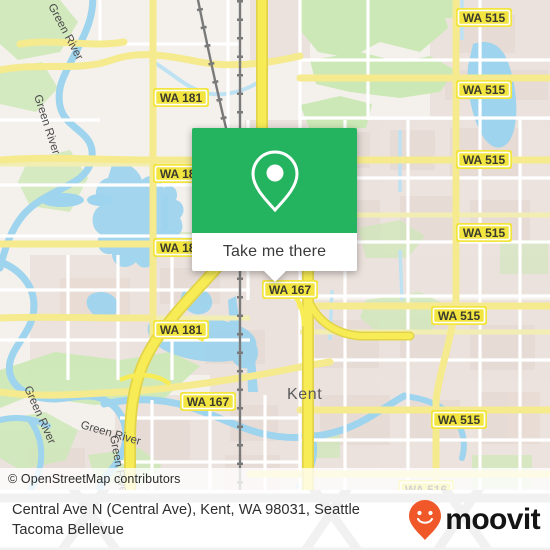 This screenshot has height=550, width=550. What do you see at coordinates (274, 276) in the screenshot?
I see `callout-tail` at bounding box center [274, 276].